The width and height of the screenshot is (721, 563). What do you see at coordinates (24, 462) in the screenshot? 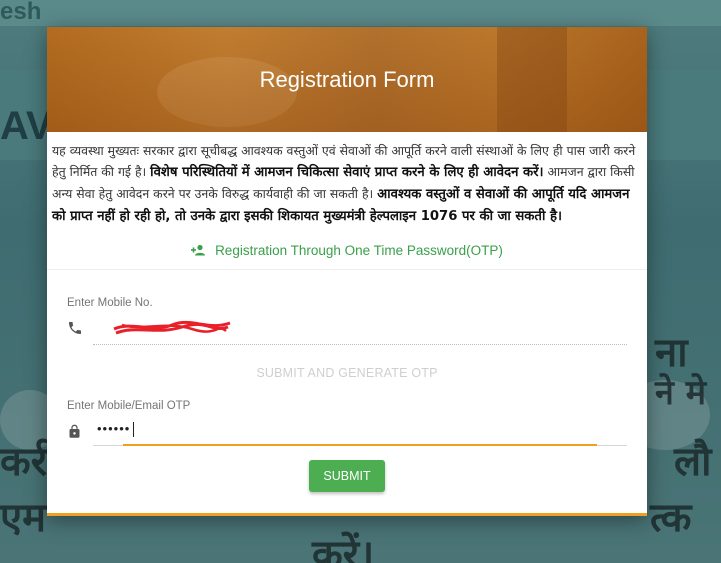
I see `background-text-fragment: कर्र` at bounding box center [24, 462].